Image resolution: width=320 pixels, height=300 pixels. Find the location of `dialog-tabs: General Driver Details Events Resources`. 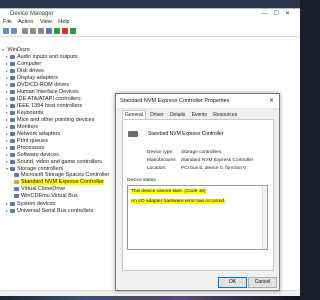

dialog-tabs: General Driver Details Events Resources is located at coordinates (181, 114).